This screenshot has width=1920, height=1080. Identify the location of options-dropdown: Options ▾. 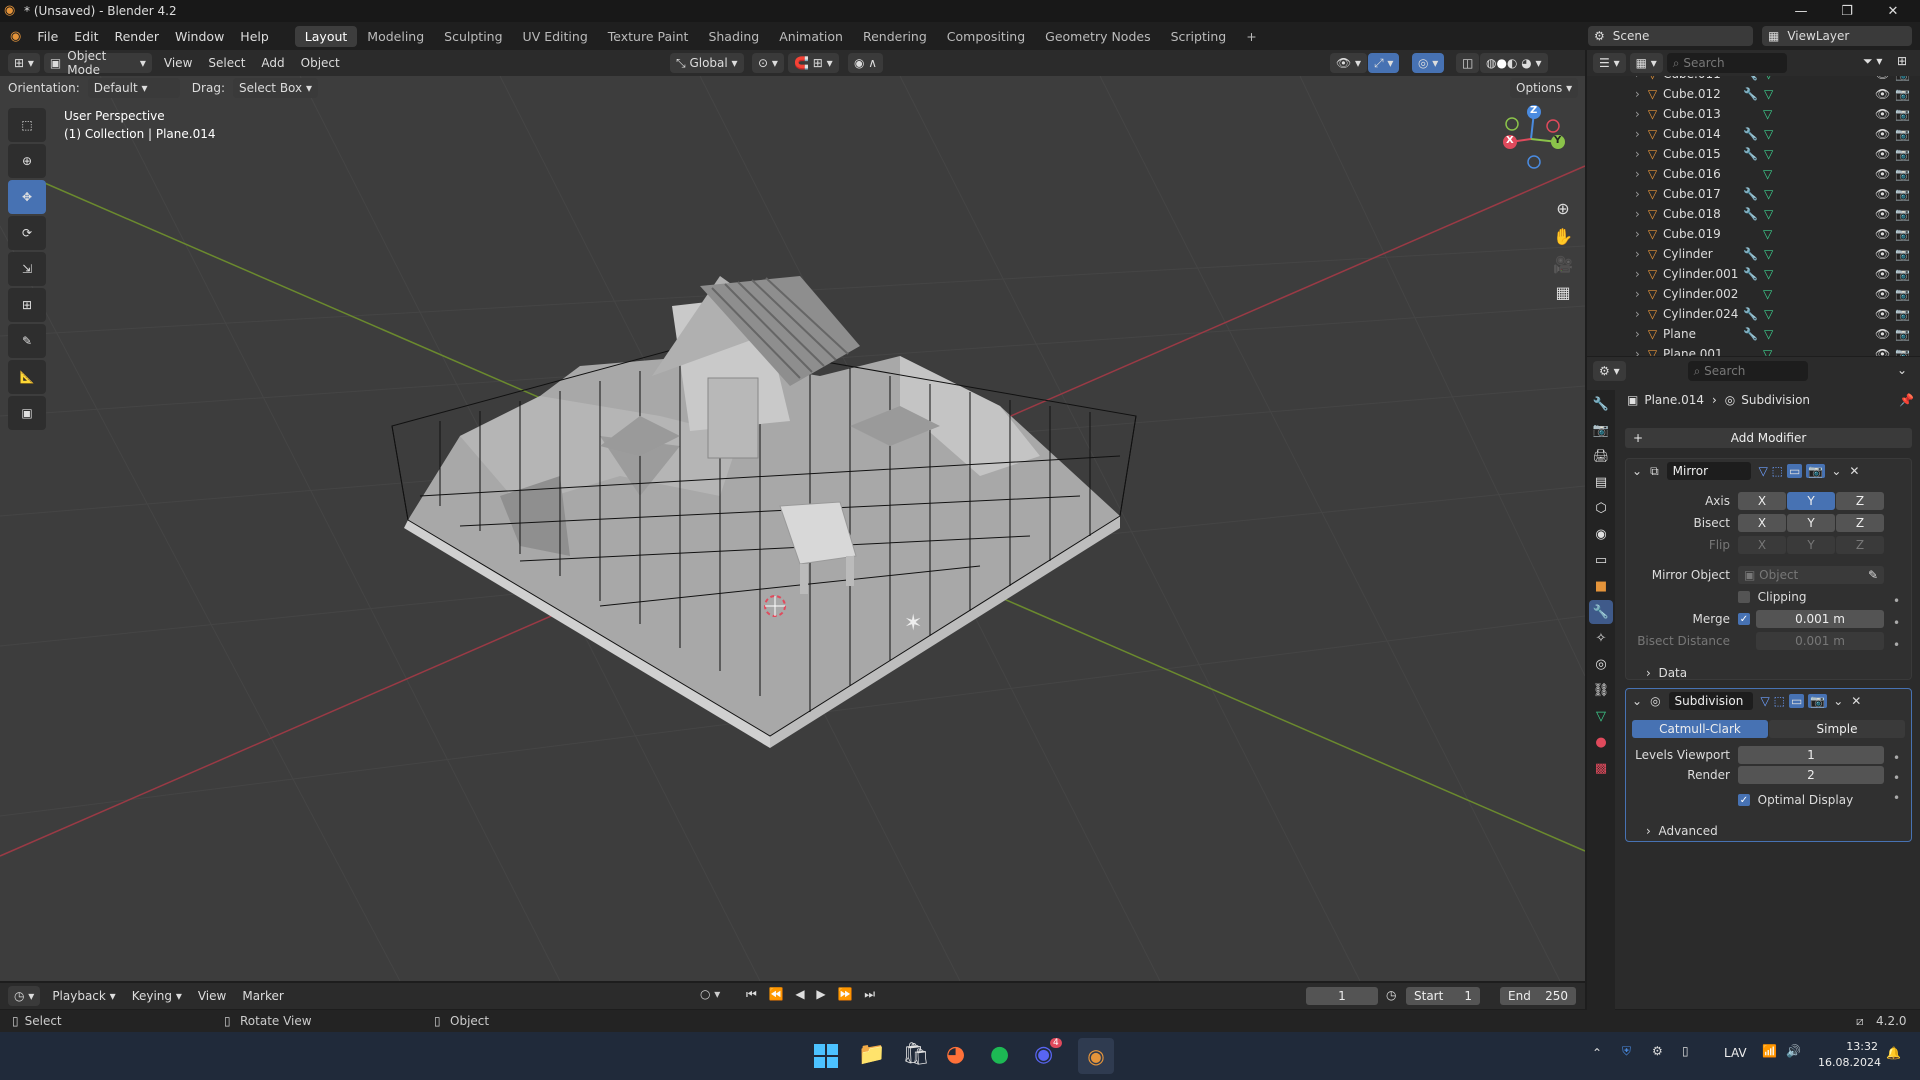
(1544, 88).